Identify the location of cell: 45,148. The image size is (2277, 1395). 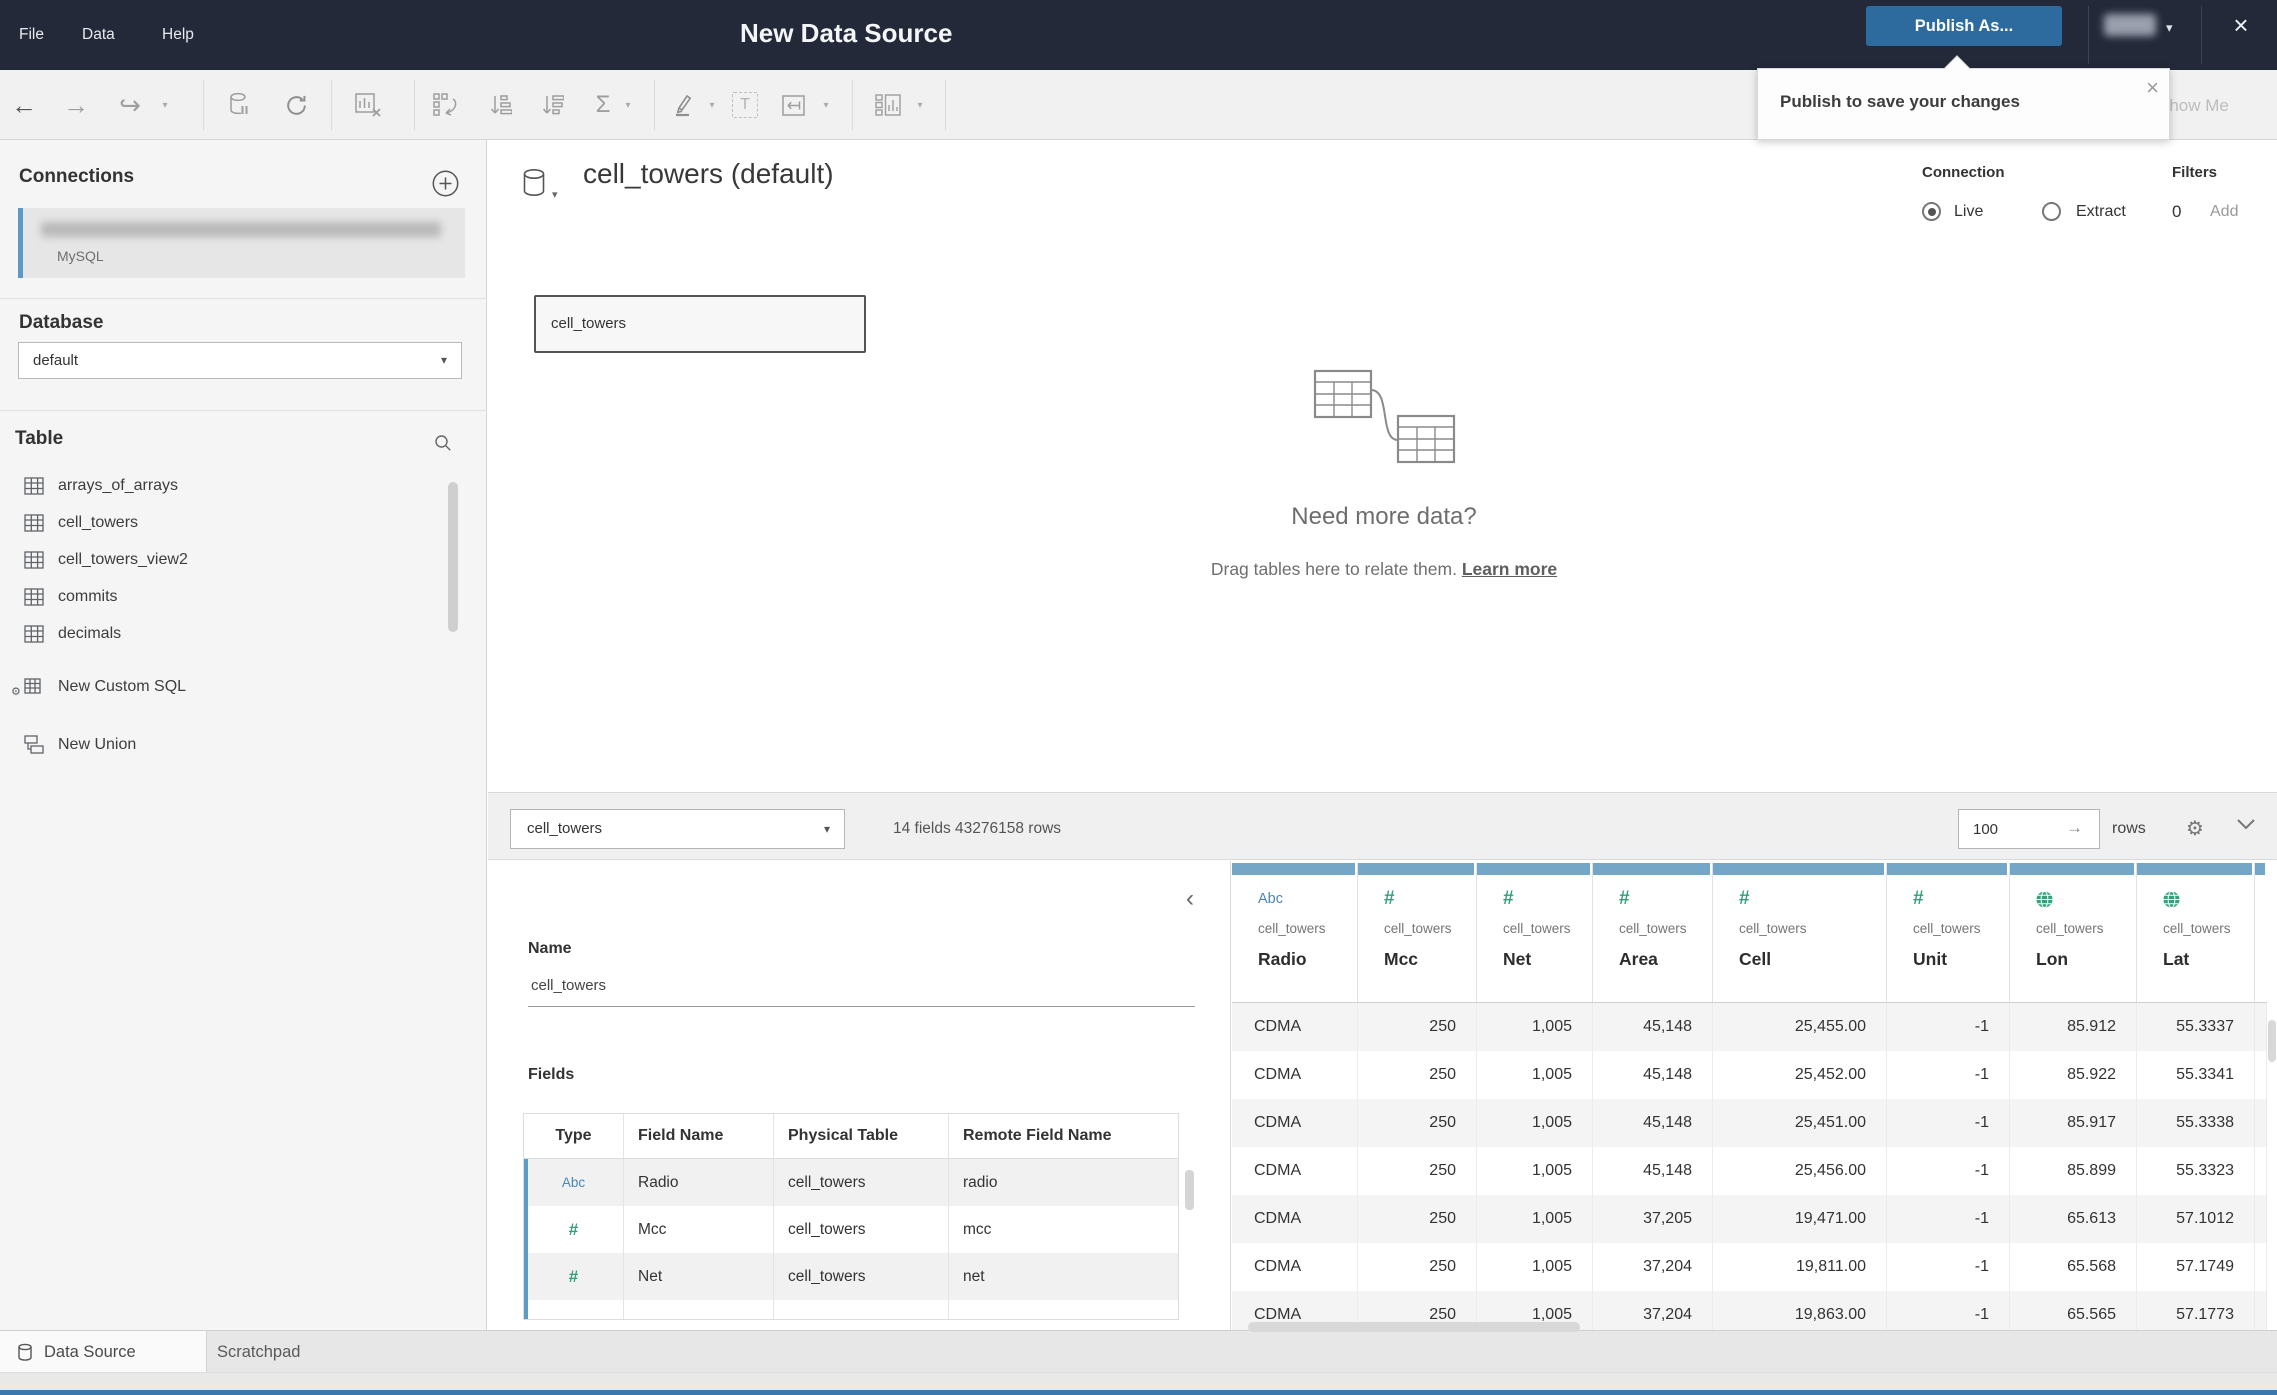
(1653, 1075).